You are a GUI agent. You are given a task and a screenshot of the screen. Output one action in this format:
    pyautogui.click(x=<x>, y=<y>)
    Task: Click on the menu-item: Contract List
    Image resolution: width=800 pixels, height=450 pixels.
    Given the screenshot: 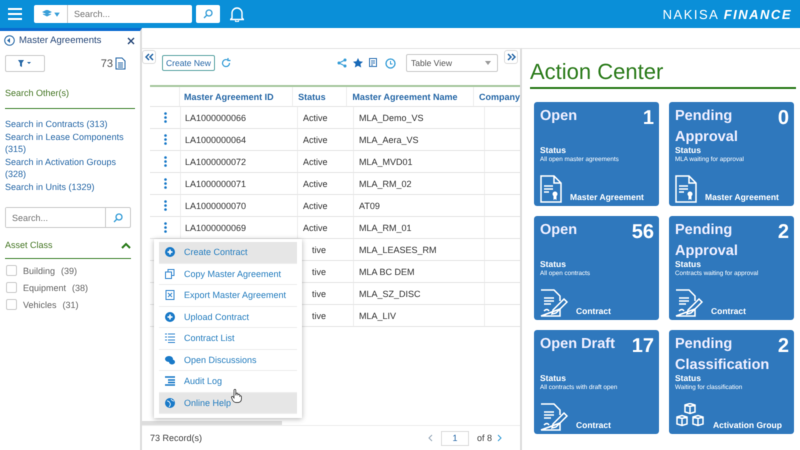 What is the action you would take?
    pyautogui.click(x=228, y=339)
    